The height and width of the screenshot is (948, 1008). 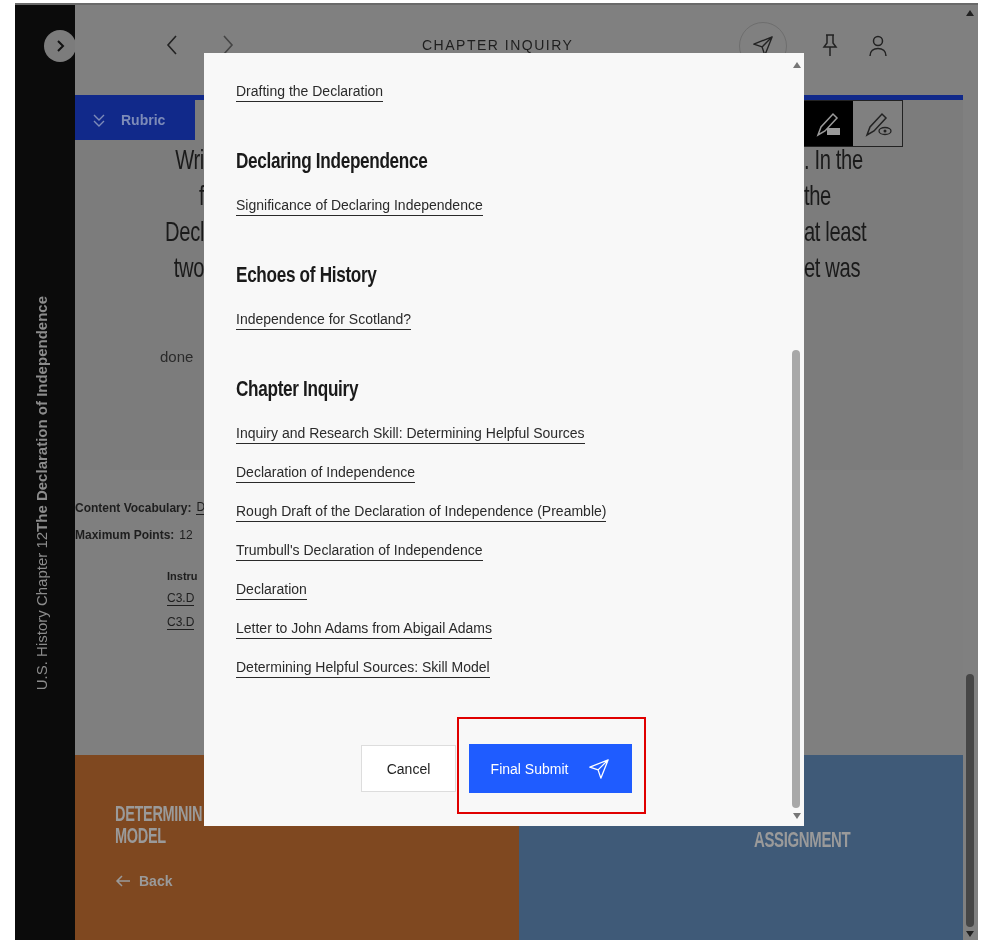 What do you see at coordinates (832, 268) in the screenshot?
I see `prompt-text: et was` at bounding box center [832, 268].